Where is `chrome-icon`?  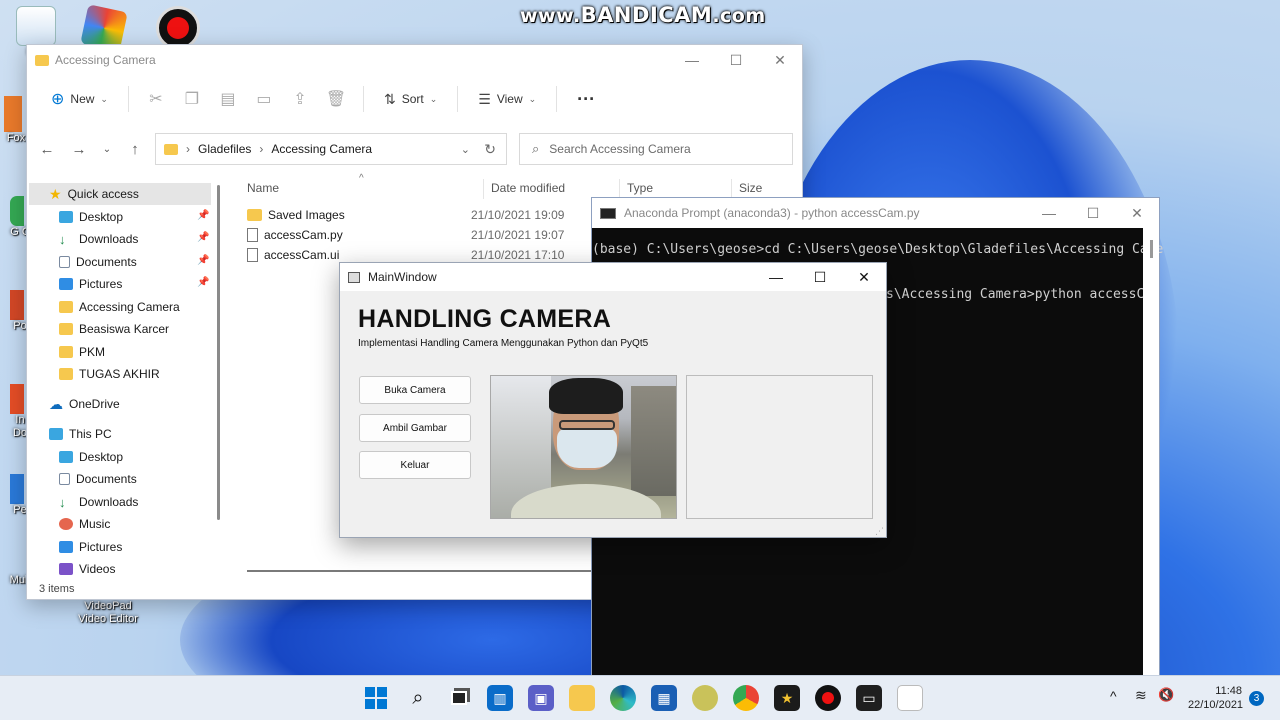 chrome-icon is located at coordinates (746, 698).